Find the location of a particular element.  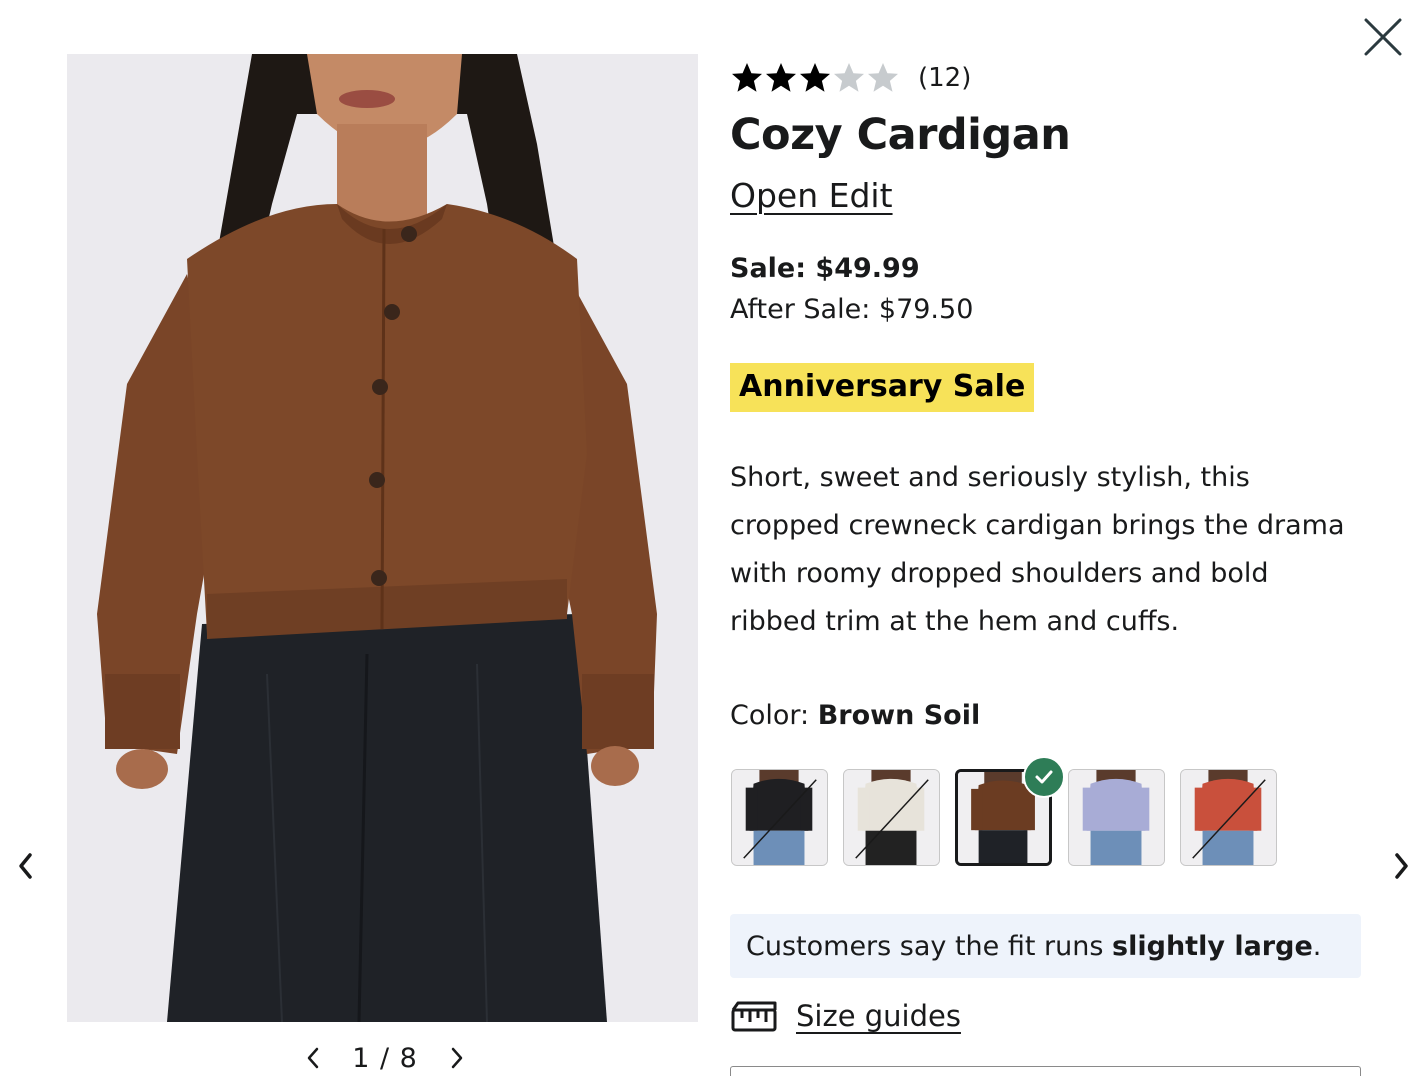

review-count: (12) is located at coordinates (945, 78).